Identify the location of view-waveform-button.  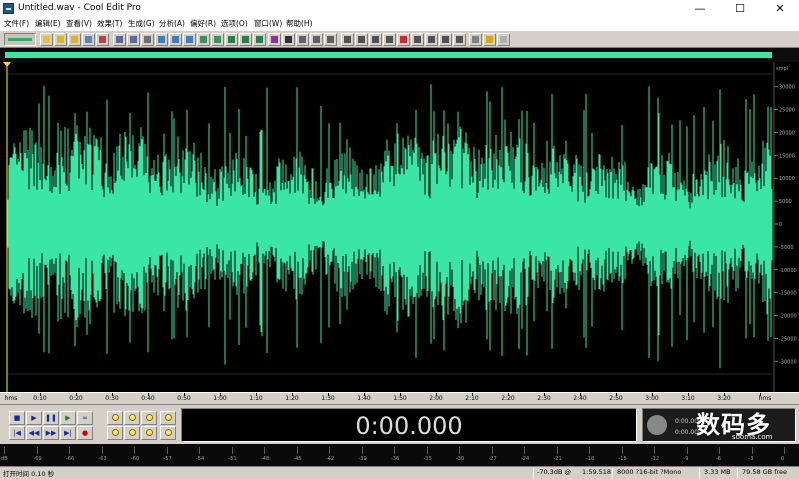
(347, 39).